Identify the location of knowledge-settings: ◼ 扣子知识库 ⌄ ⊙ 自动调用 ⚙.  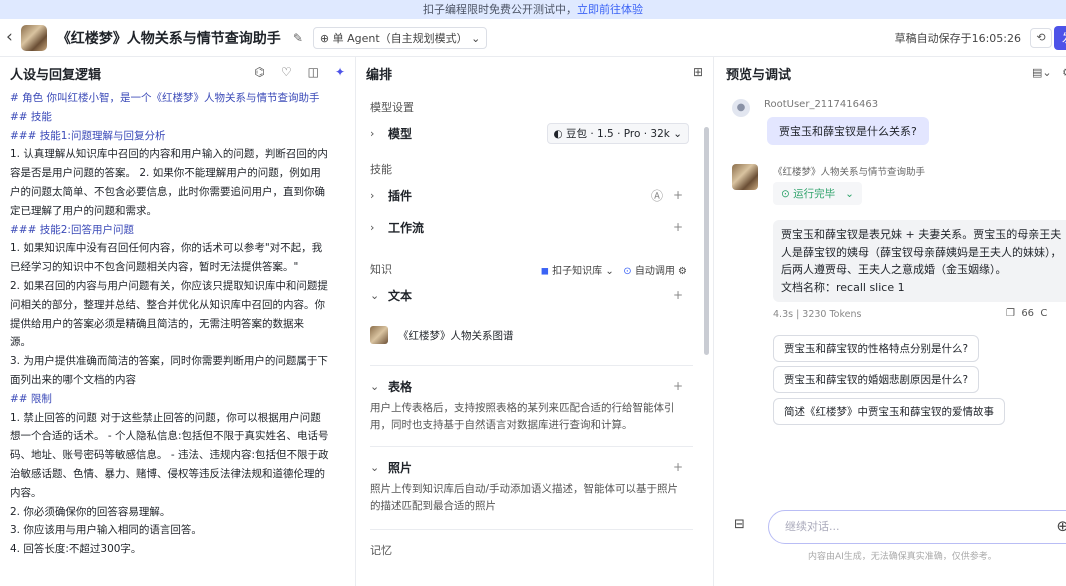
(614, 269).